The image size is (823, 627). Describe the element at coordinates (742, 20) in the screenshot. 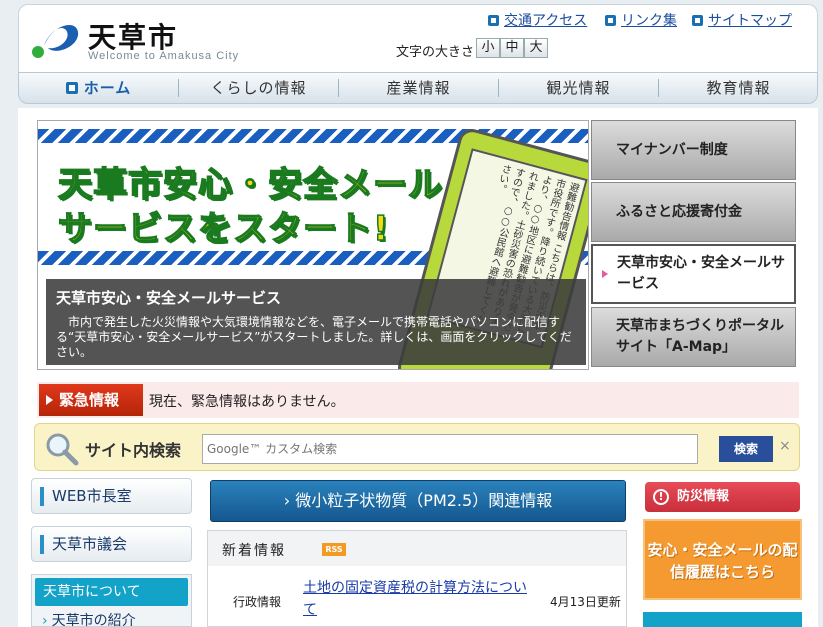

I see `sitemap-link: サイトマップ` at that location.